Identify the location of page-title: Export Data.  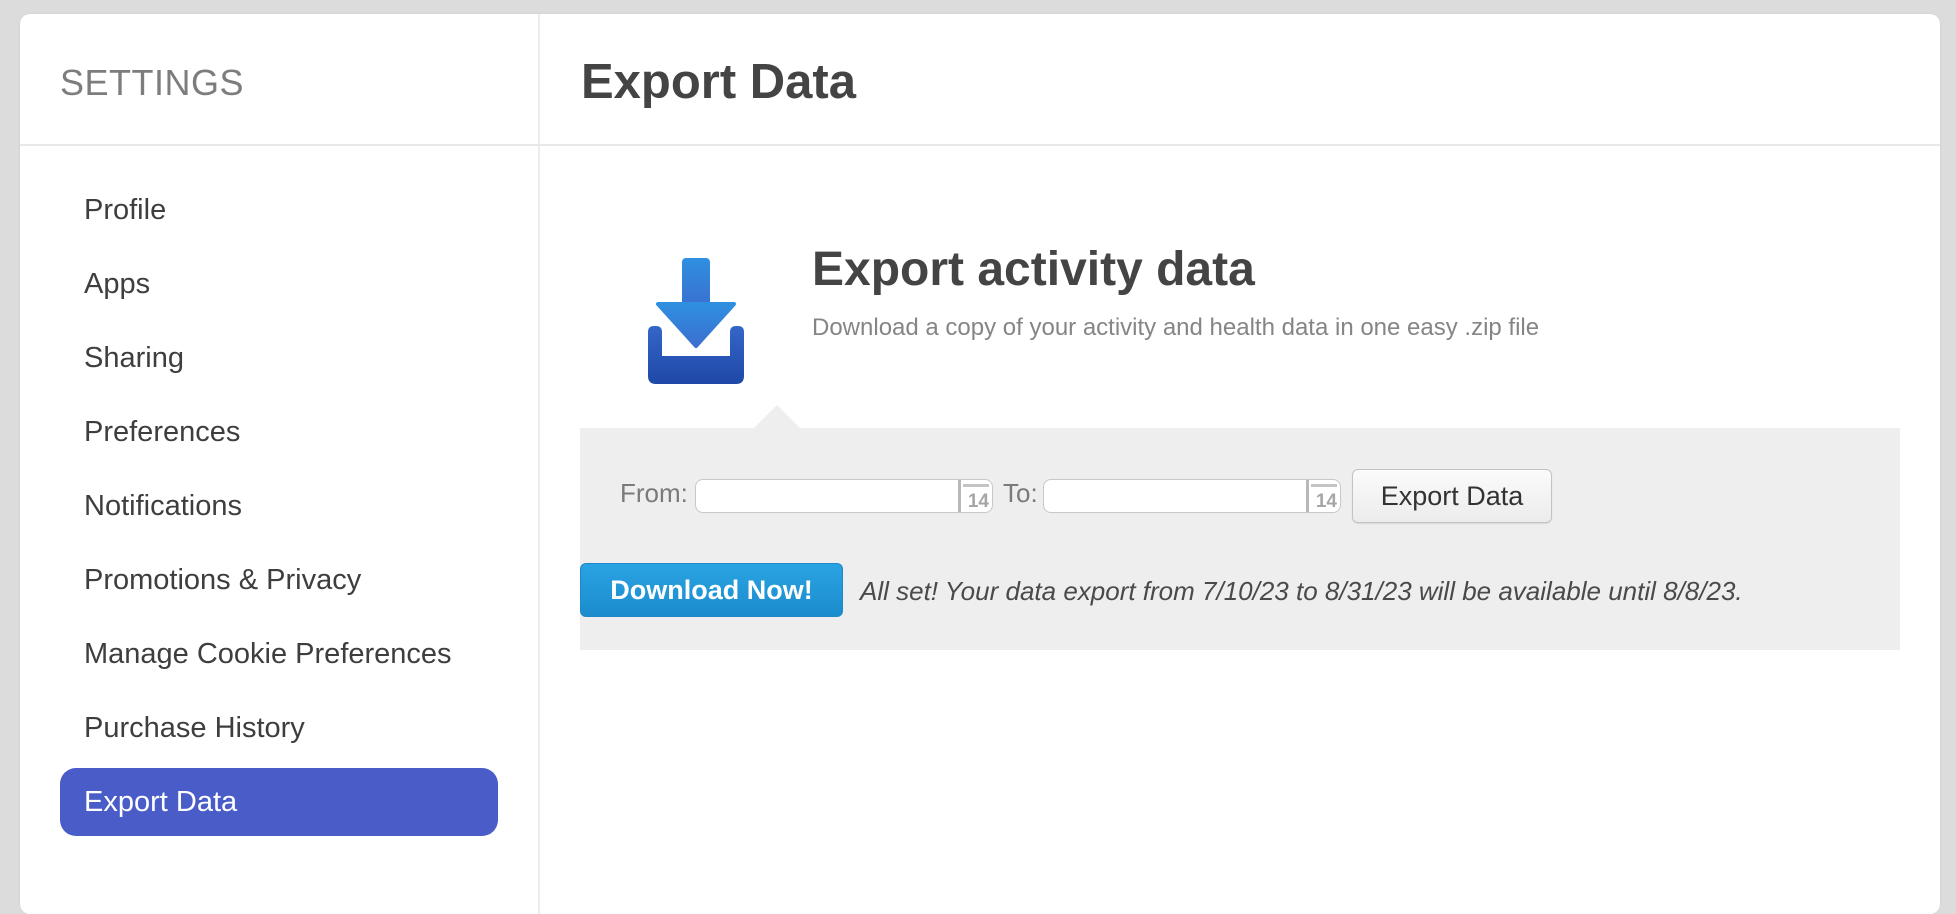
(719, 82).